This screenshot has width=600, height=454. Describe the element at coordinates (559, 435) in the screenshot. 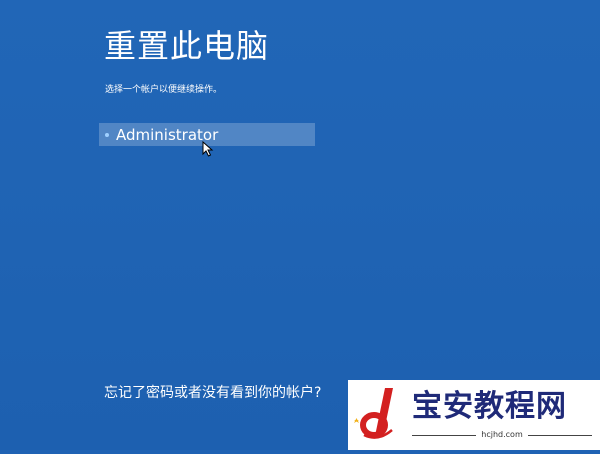

I see `divider-right` at that location.